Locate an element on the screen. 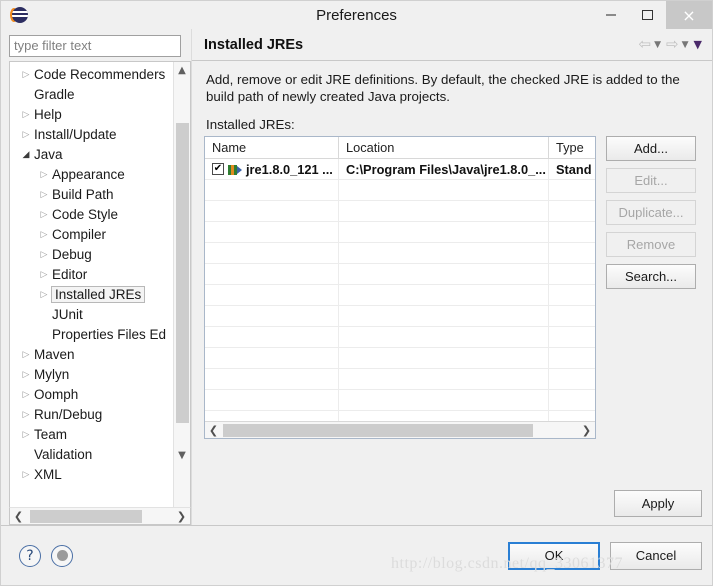 This screenshot has height=586, width=713. table-hscroll-thumb is located at coordinates (378, 430).